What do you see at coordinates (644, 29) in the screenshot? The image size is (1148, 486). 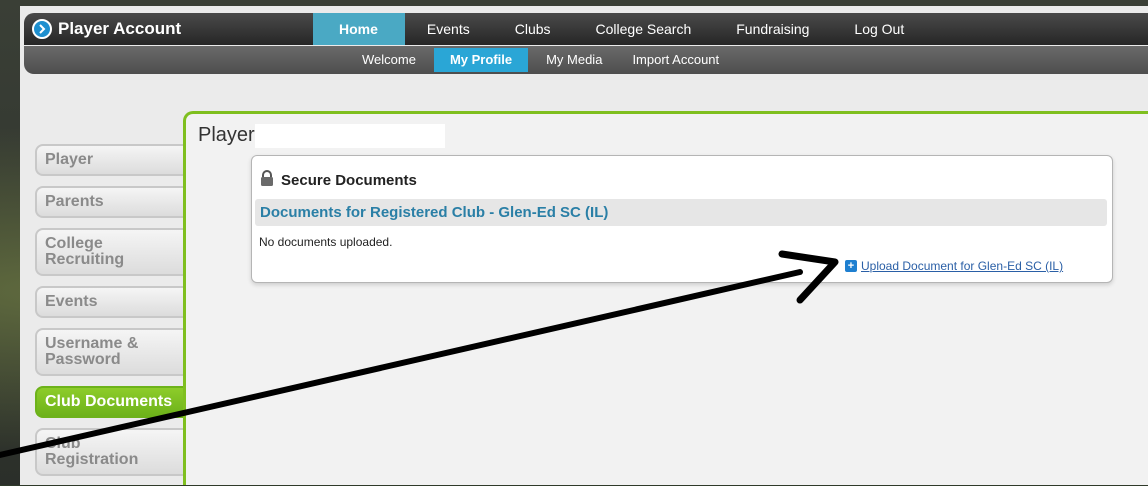 I see `main-tab-college-search: College Search` at bounding box center [644, 29].